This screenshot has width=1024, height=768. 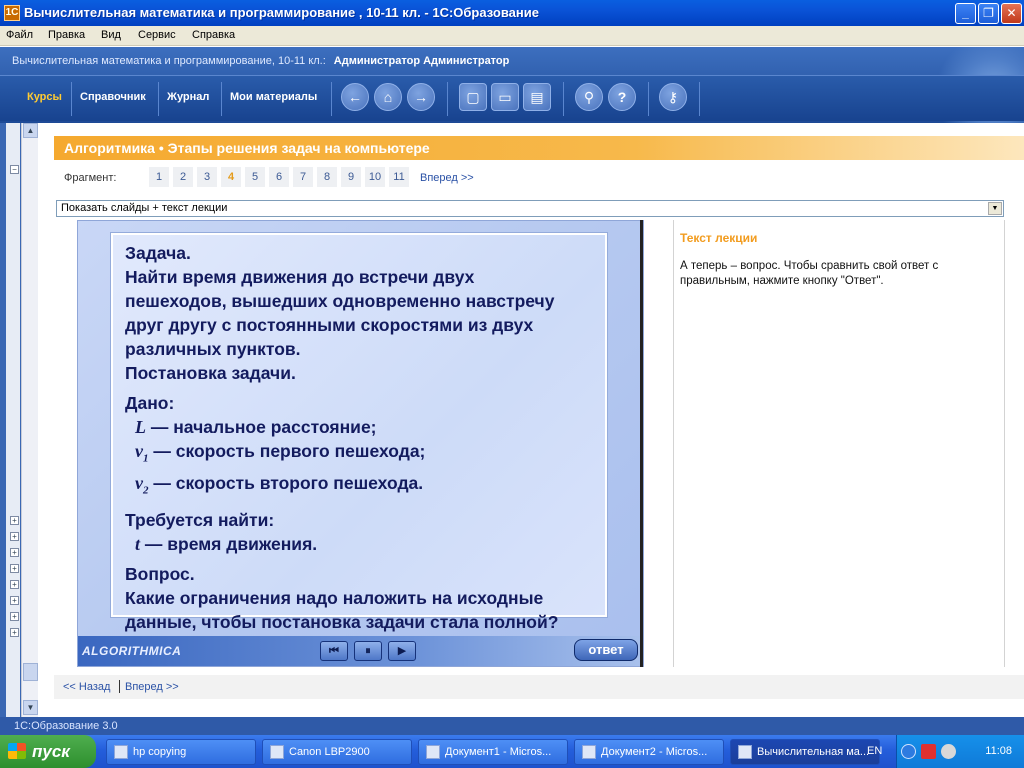 What do you see at coordinates (351, 177) in the screenshot?
I see `fragment-link: 9` at bounding box center [351, 177].